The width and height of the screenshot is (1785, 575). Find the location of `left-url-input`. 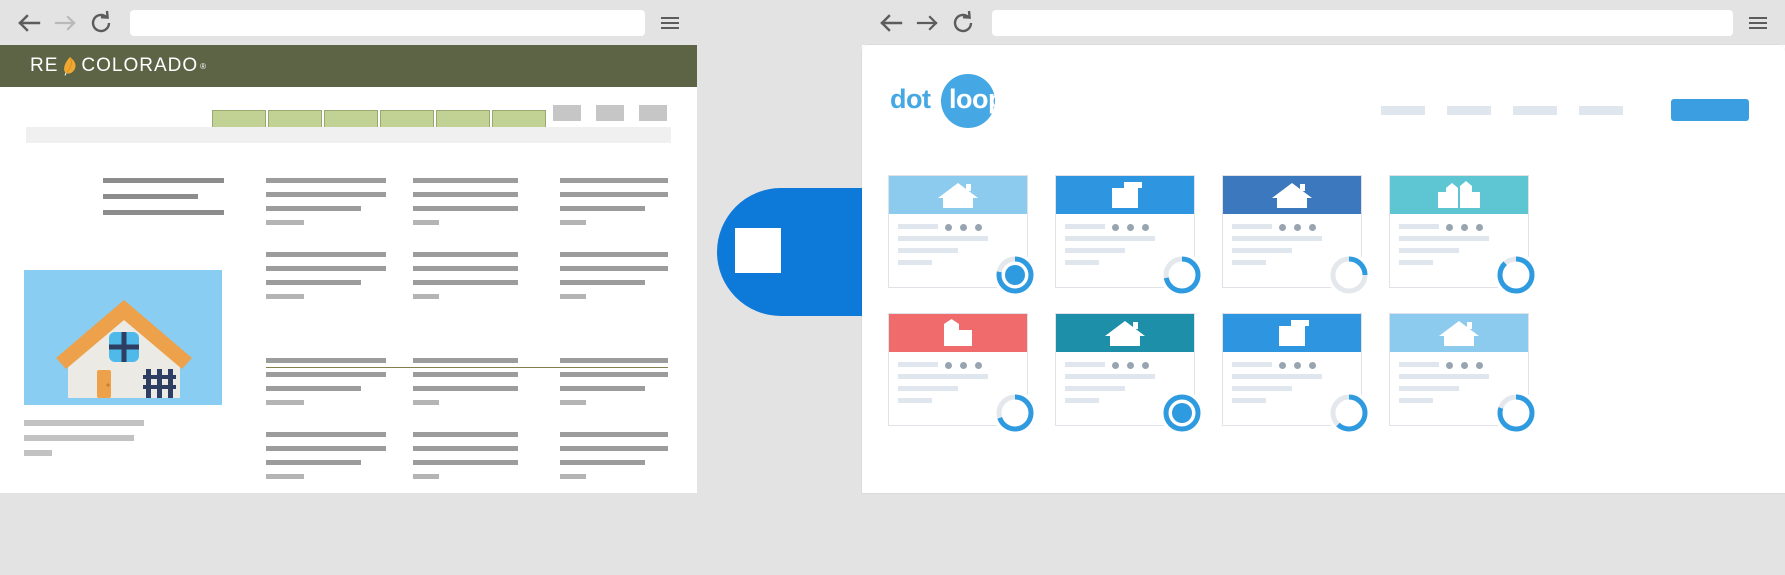

left-url-input is located at coordinates (387, 22).